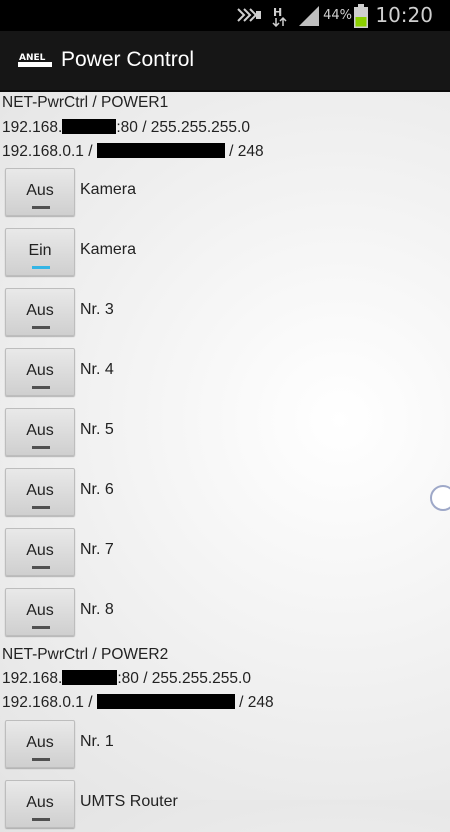 The image size is (450, 832). I want to click on switch-row: Aus Nr. 3, so click(225, 314).